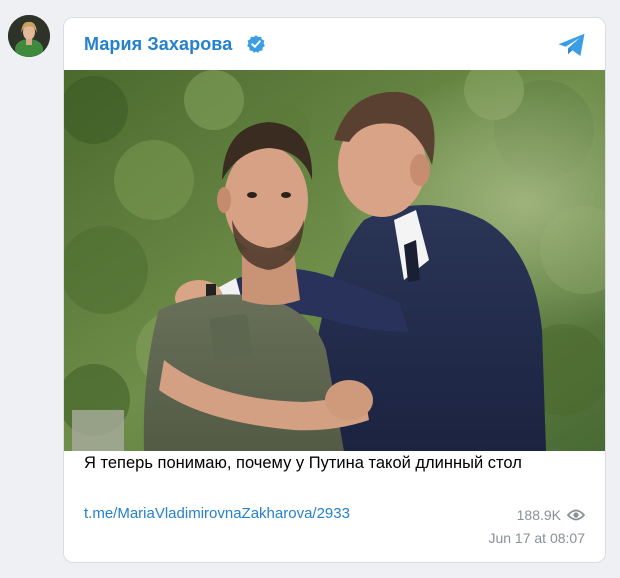 The width and height of the screenshot is (620, 578). I want to click on channel-avatar, so click(29, 36).